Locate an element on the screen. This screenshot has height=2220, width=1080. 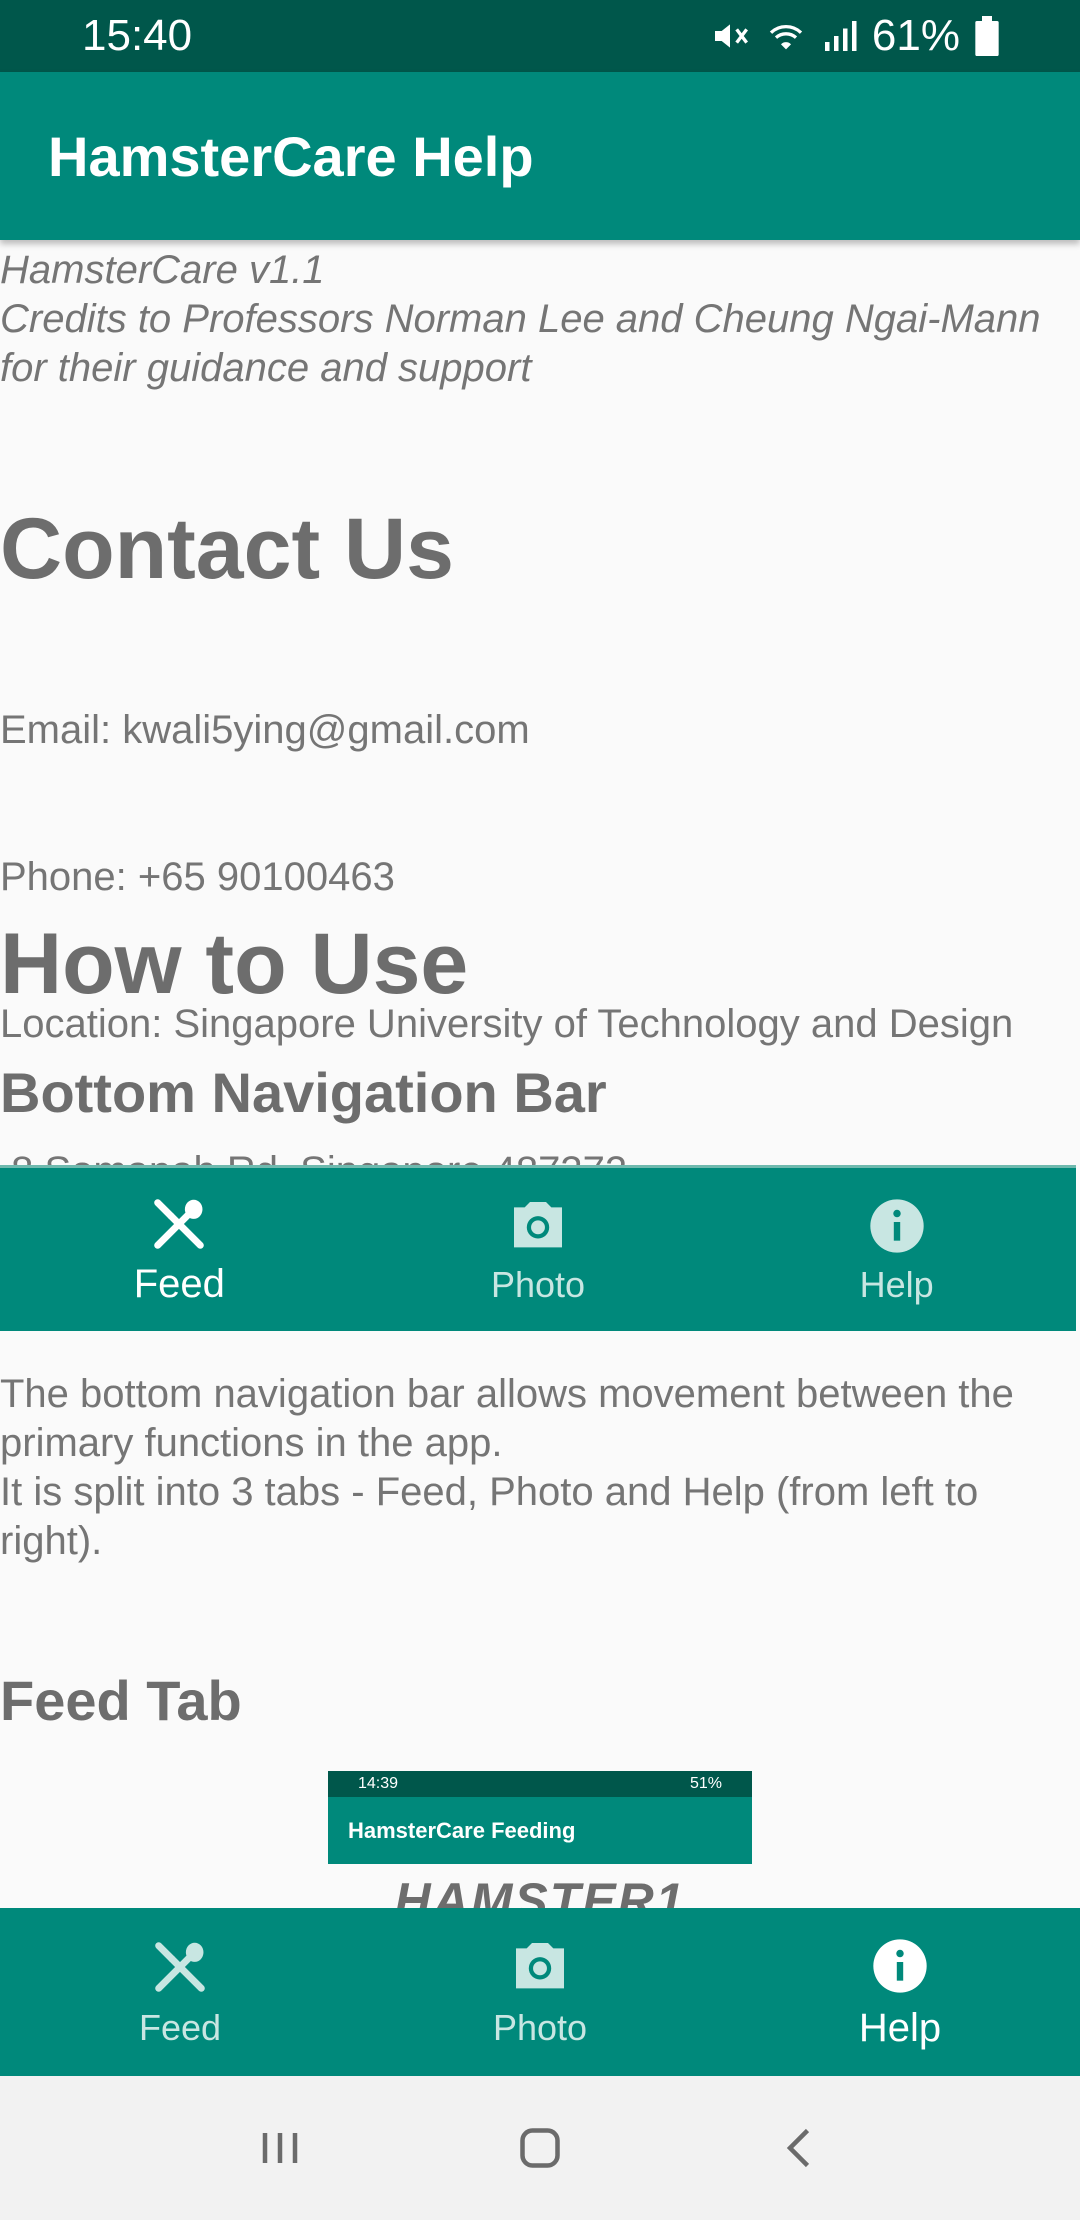
demo-tab-photo: Photo is located at coordinates (538, 1249).